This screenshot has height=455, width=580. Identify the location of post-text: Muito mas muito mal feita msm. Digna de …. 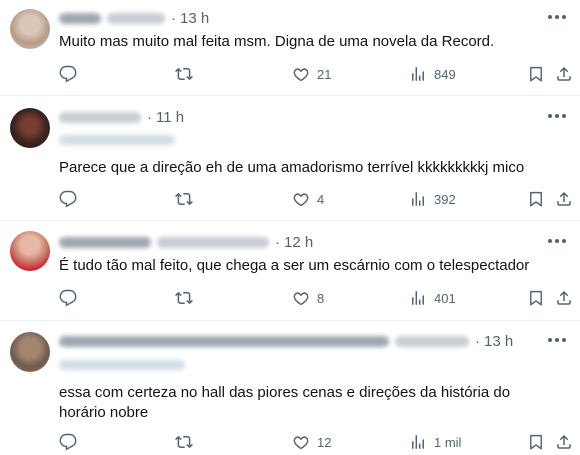
(277, 41).